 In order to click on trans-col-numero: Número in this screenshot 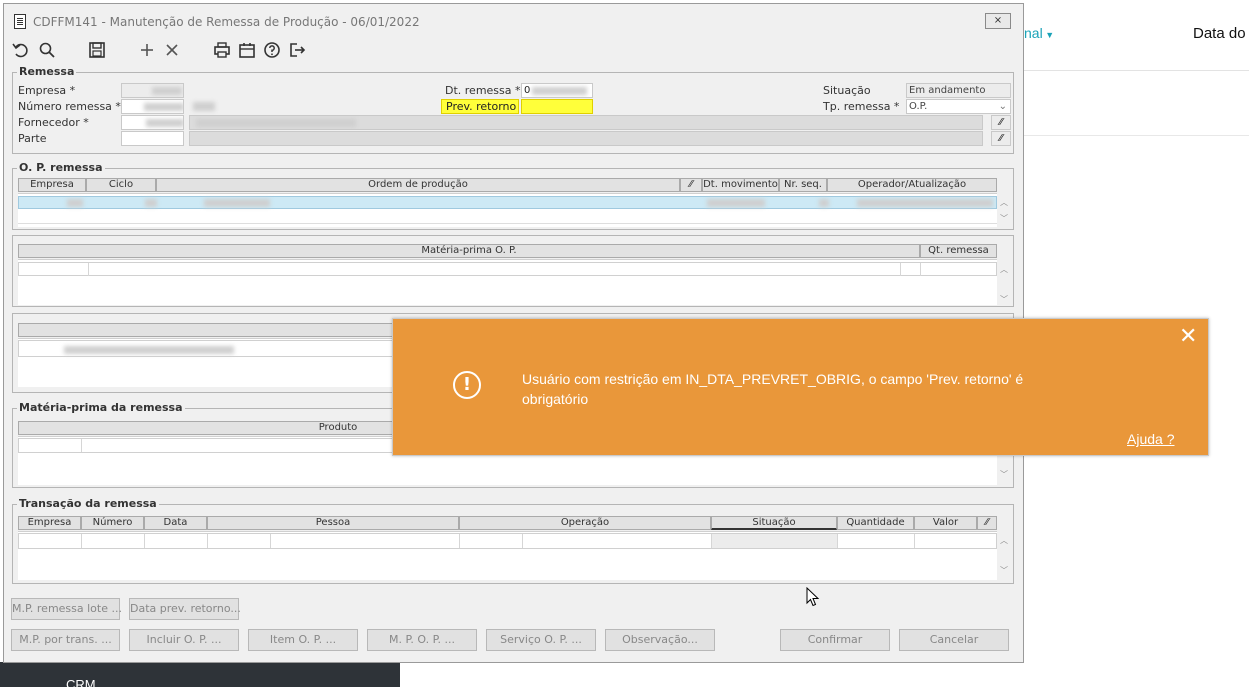, I will do `click(112, 523)`.